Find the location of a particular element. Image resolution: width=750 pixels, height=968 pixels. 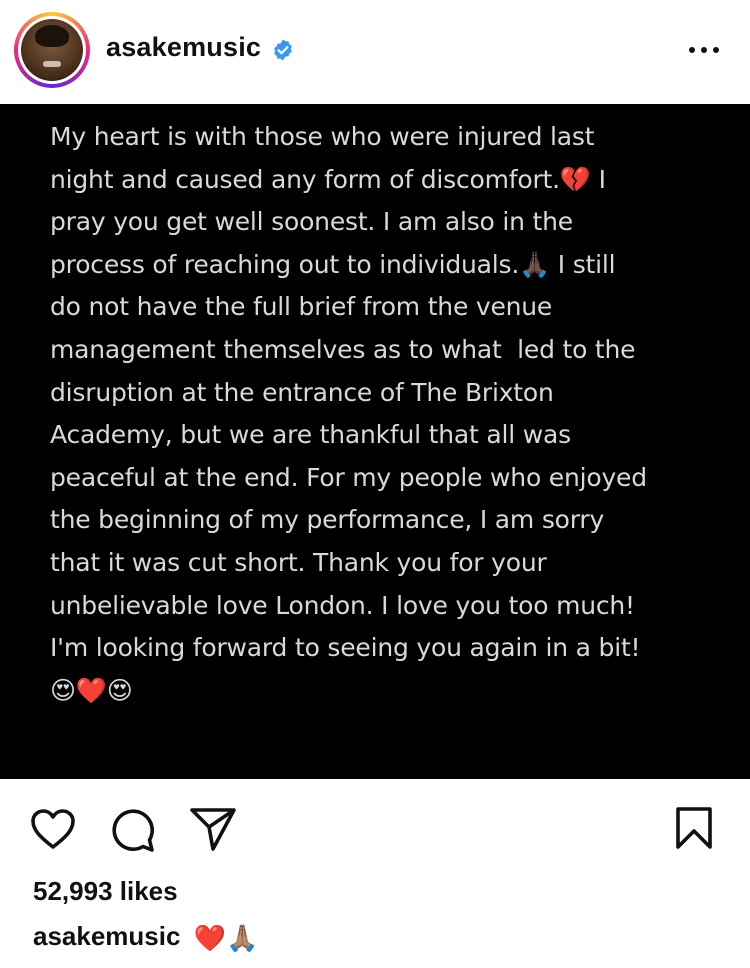

caption: asakemusic ❤️🙏🏽 is located at coordinates (145, 937).